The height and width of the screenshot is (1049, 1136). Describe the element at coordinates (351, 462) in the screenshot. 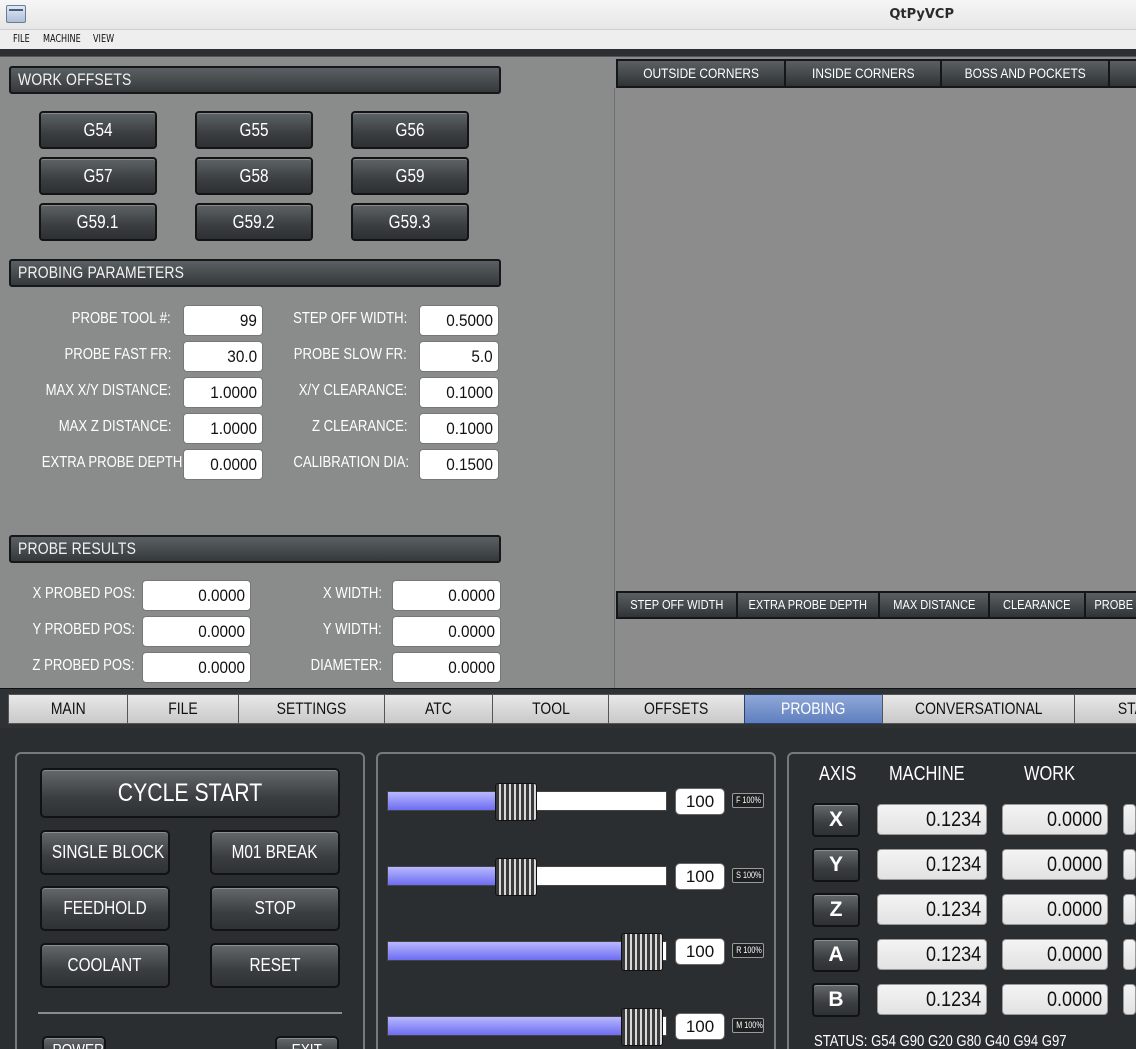

I see `param-label-text: CALIBRATION DIA:` at that location.